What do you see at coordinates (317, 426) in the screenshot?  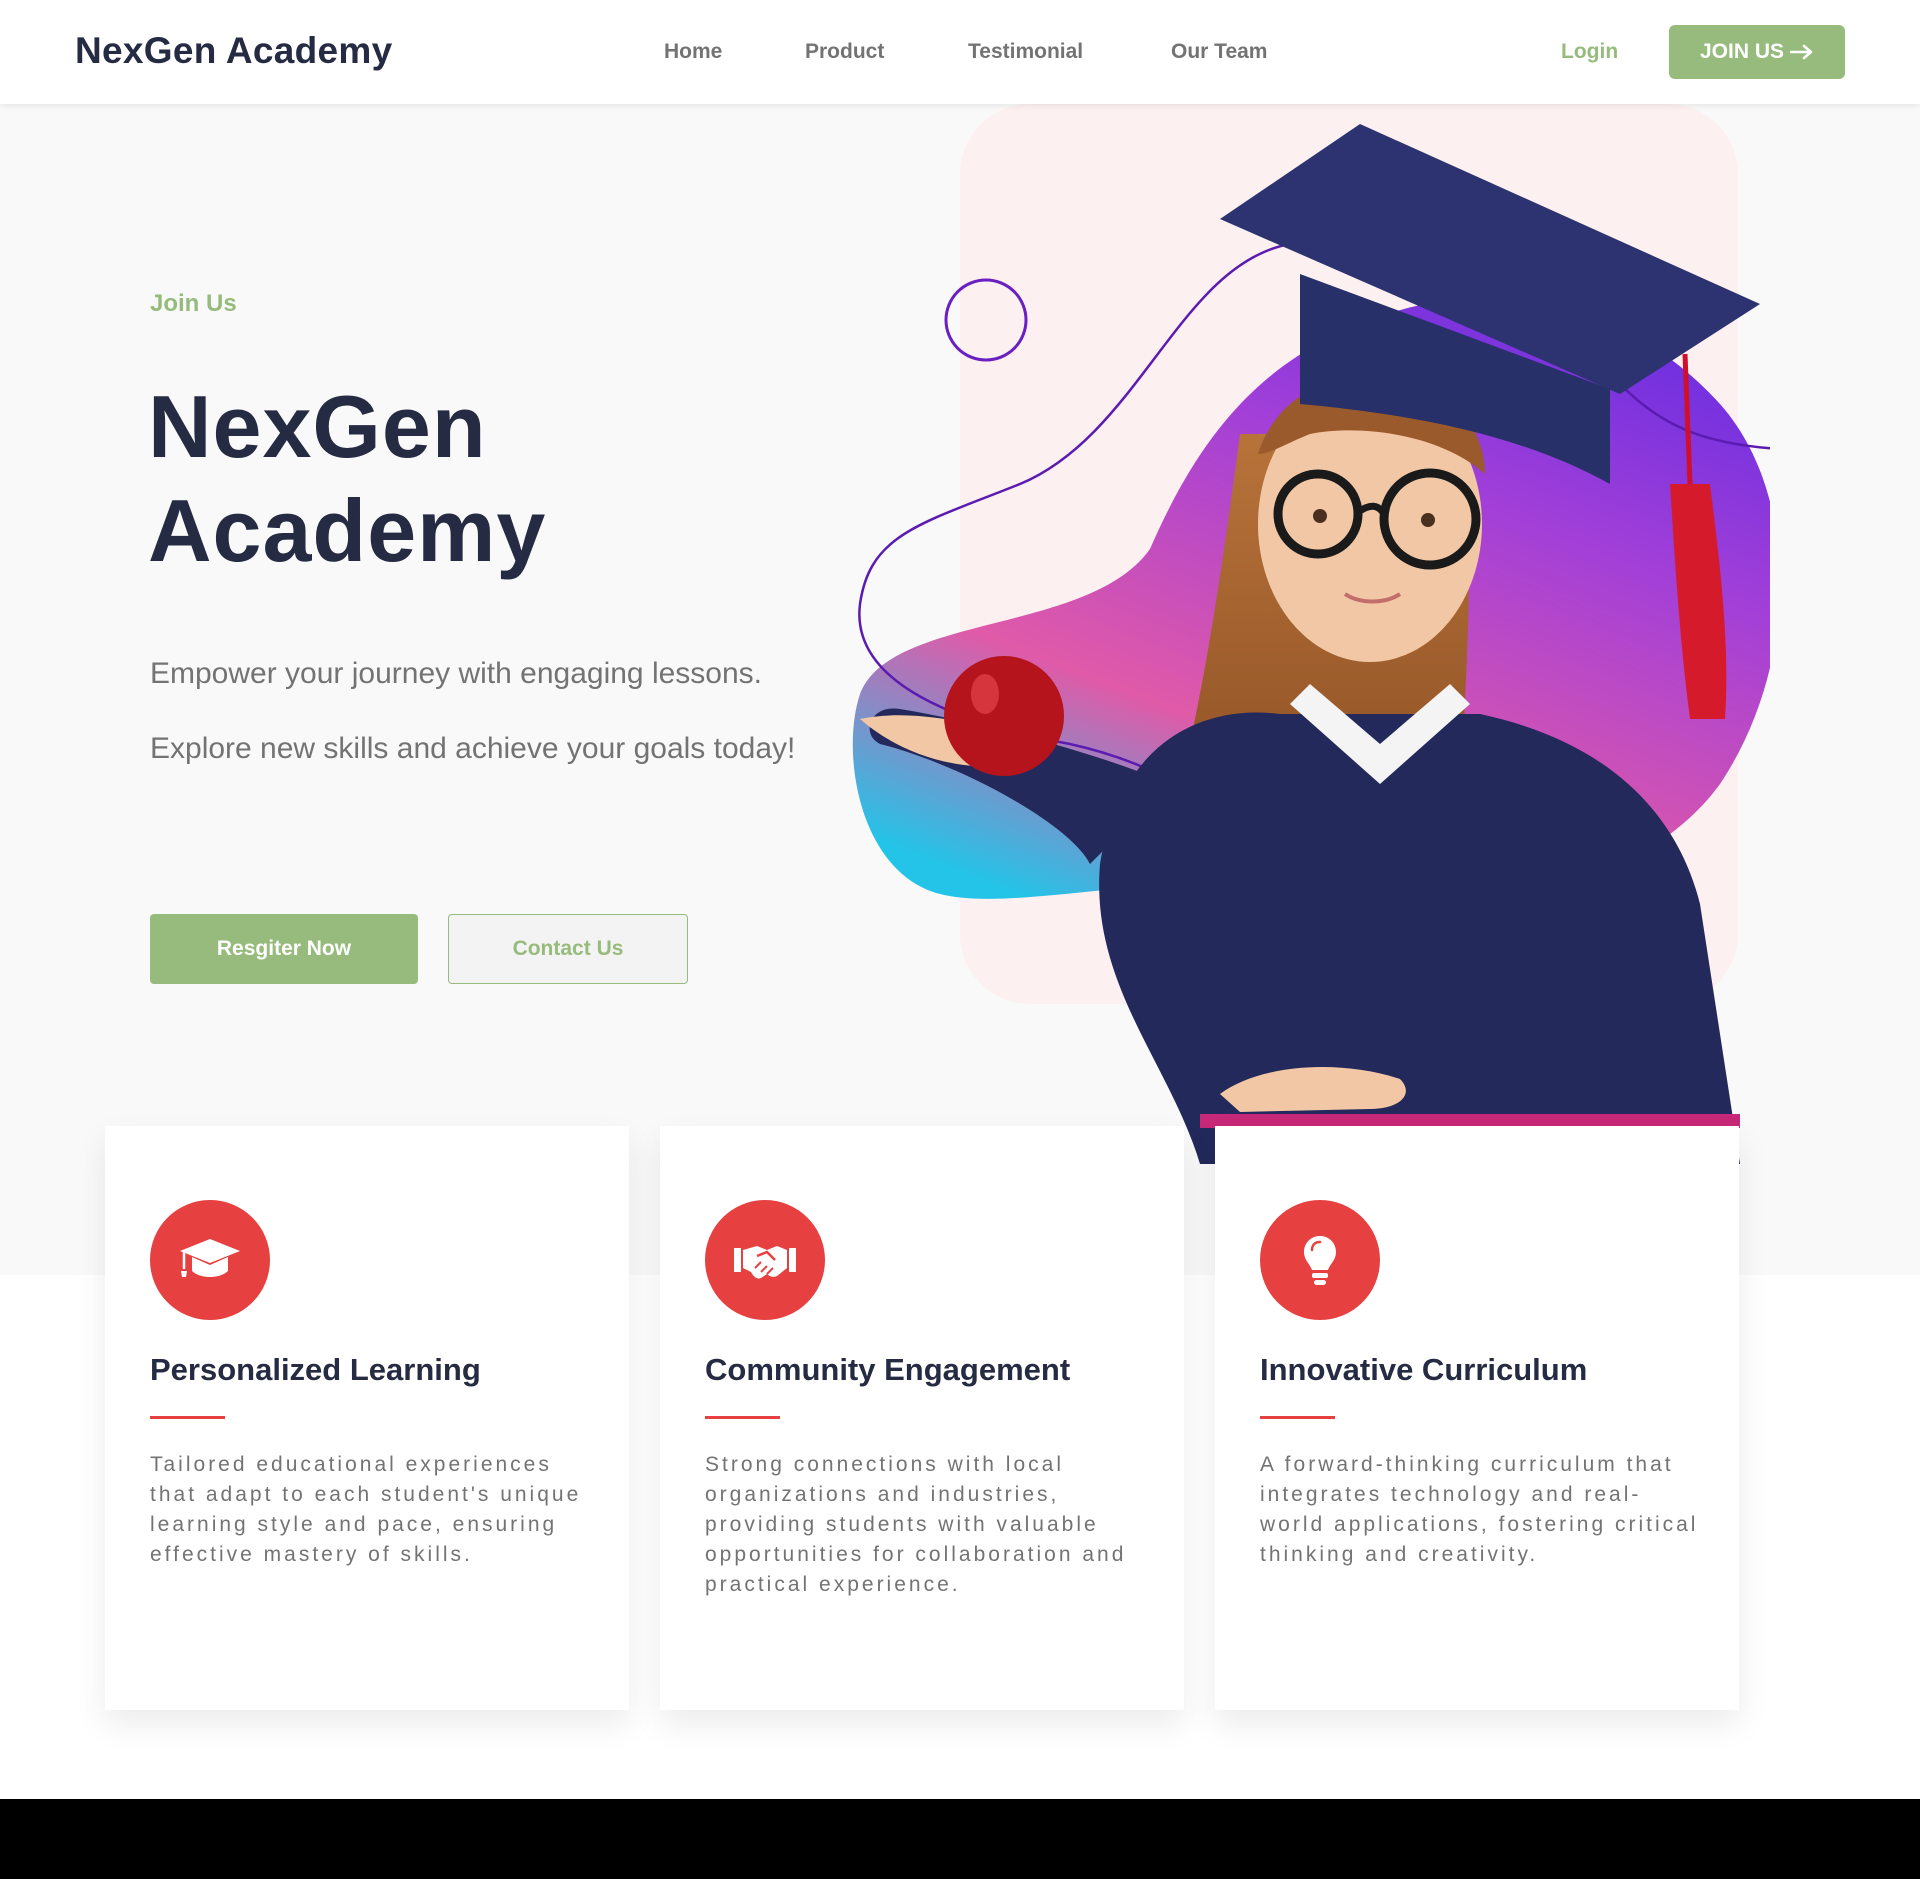 I see `hero-title-line1: NexGen` at bounding box center [317, 426].